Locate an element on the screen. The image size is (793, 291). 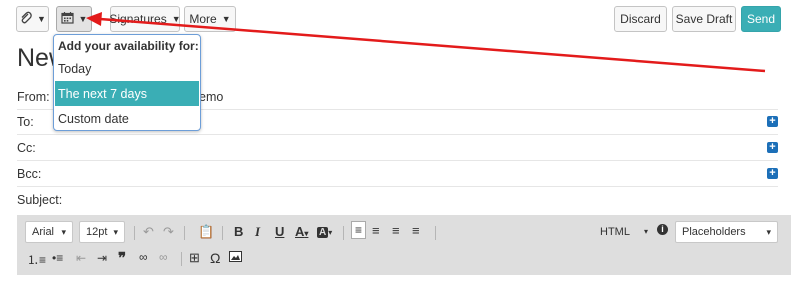
bcc-row: Bcc: + is located at coordinates (397, 174).